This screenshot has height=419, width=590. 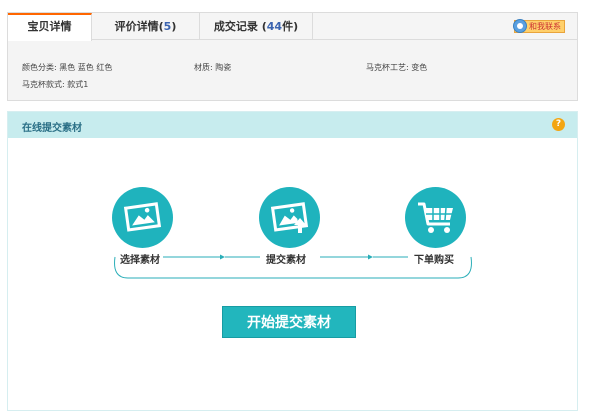 I want to click on step-select-material, so click(x=142, y=217).